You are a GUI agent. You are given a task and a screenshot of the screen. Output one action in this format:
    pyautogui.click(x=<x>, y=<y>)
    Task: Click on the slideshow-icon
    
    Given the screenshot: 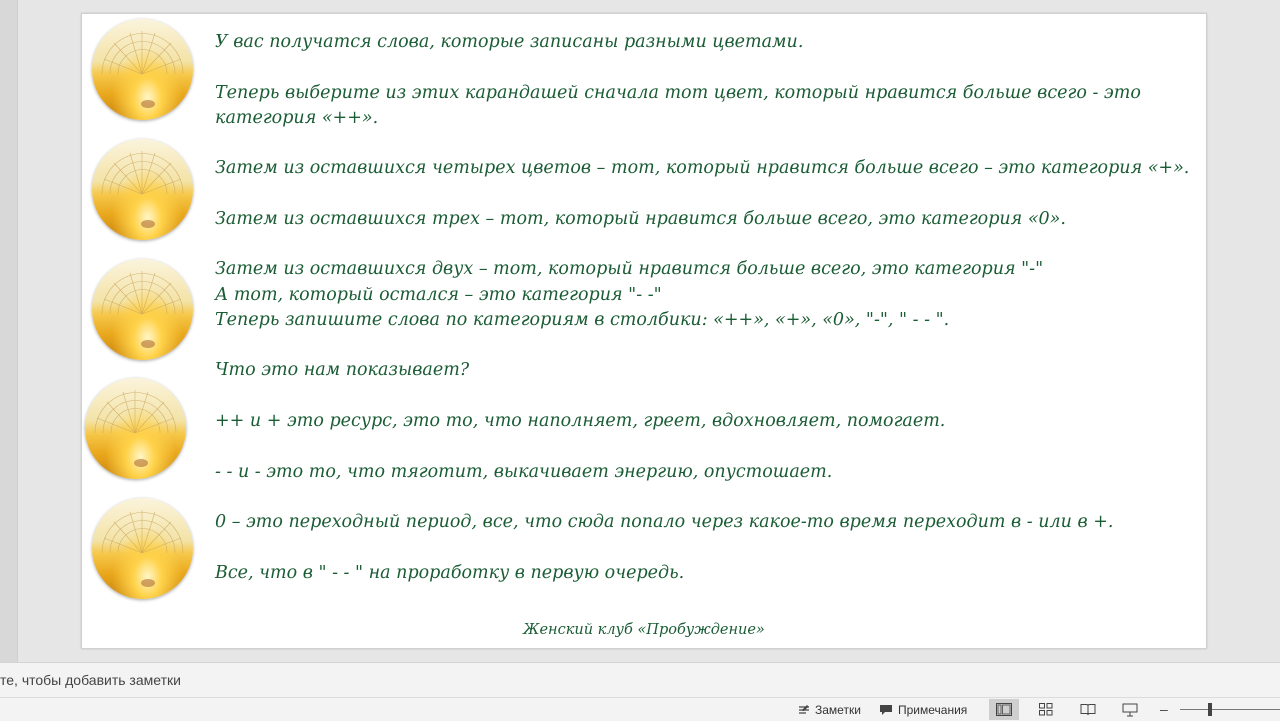 What is the action you would take?
    pyautogui.click(x=1130, y=709)
    